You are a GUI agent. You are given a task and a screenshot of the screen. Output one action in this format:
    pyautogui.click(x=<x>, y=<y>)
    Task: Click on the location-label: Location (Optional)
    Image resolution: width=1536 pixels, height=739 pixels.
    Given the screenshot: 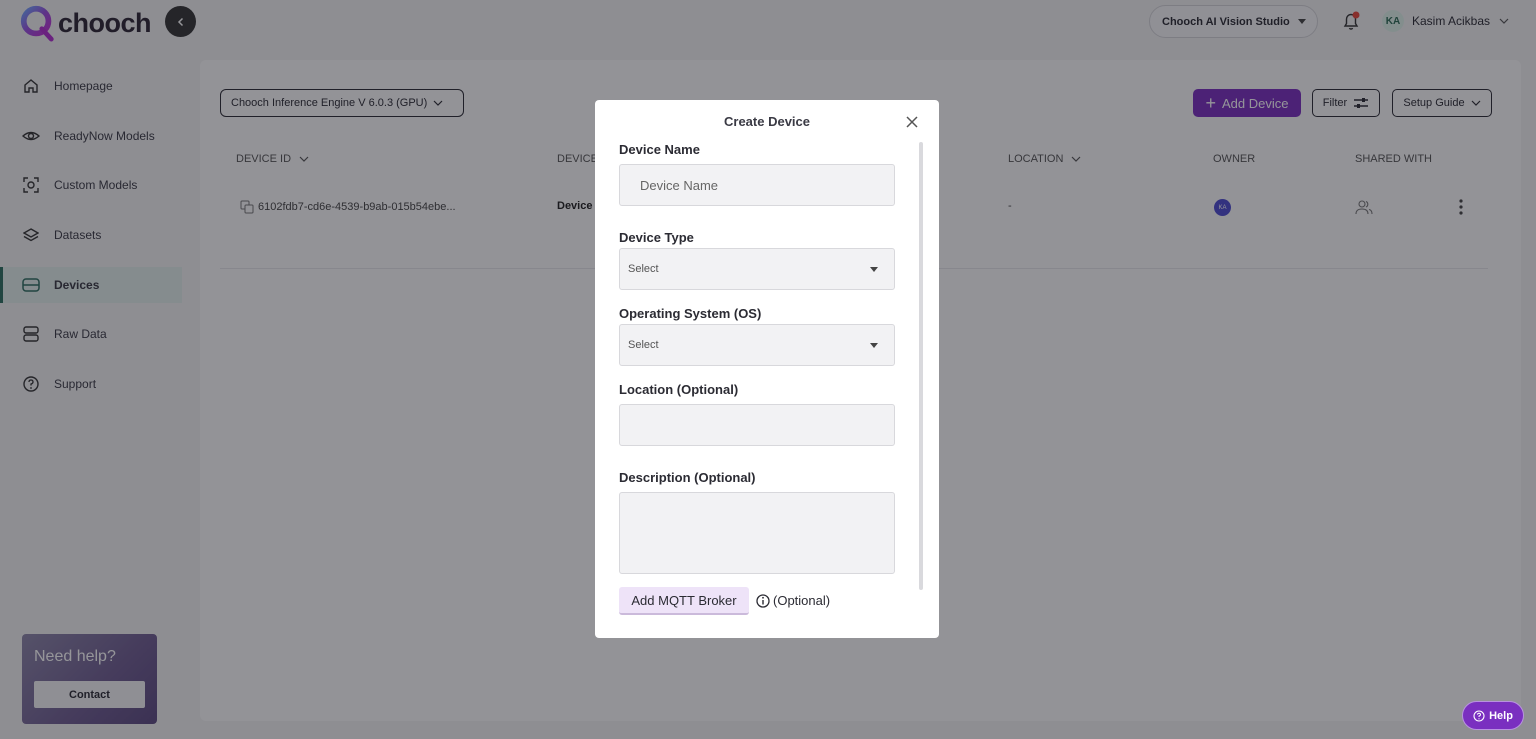 What is the action you would take?
    pyautogui.click(x=679, y=389)
    